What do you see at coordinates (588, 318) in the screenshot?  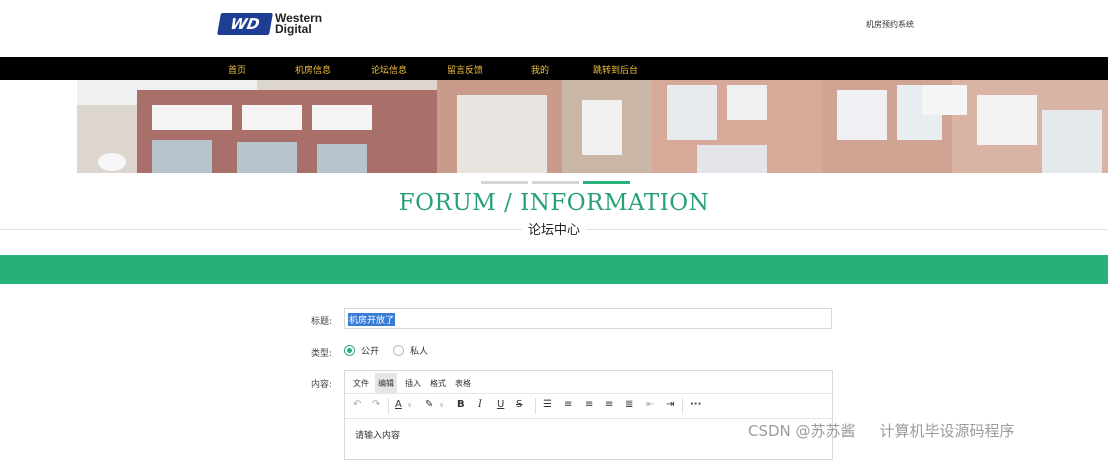 I see `title-input: 机房开放了` at bounding box center [588, 318].